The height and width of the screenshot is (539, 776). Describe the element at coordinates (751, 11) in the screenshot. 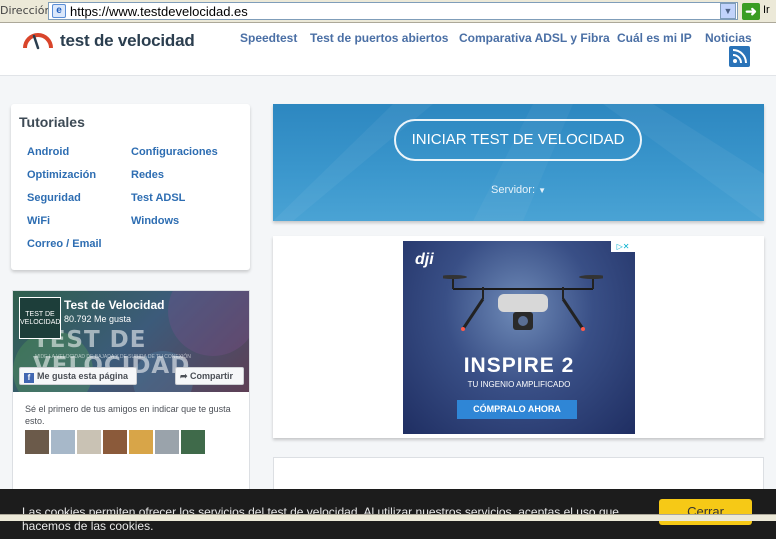

I see `go-arrow-icon: ➜` at that location.